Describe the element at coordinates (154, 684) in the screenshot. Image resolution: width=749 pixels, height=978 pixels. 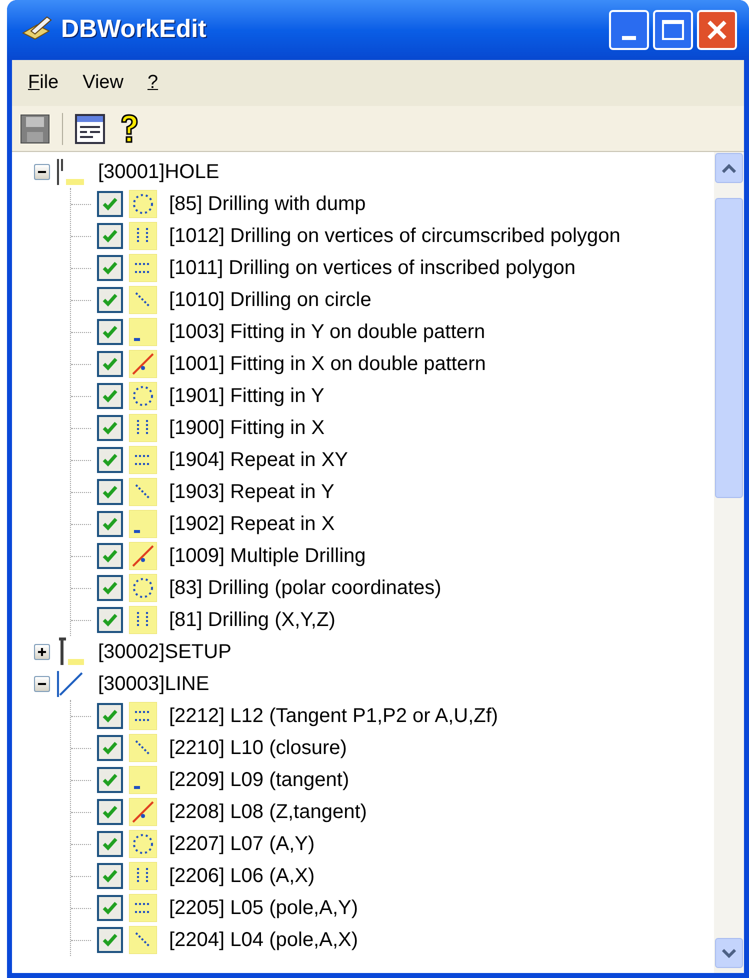
I see `tree-node: [30003]LINE` at that location.